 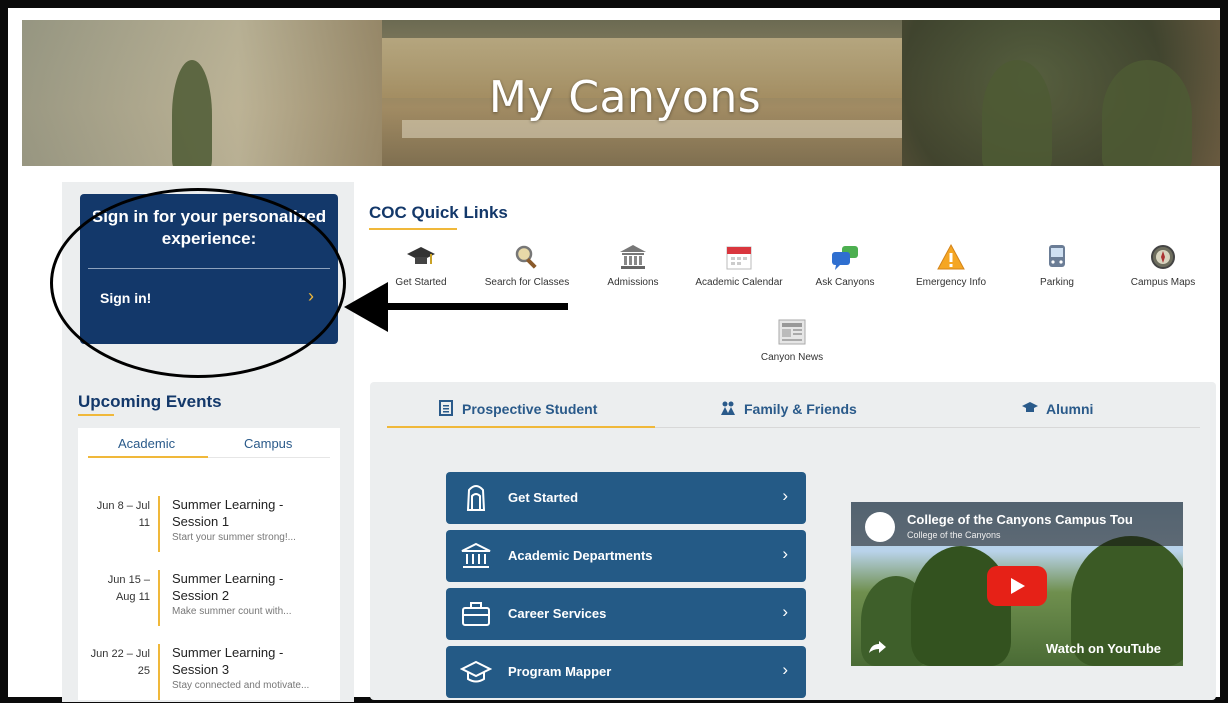 I want to click on quicklink-campus-maps: Campus Maps, so click(x=1163, y=265).